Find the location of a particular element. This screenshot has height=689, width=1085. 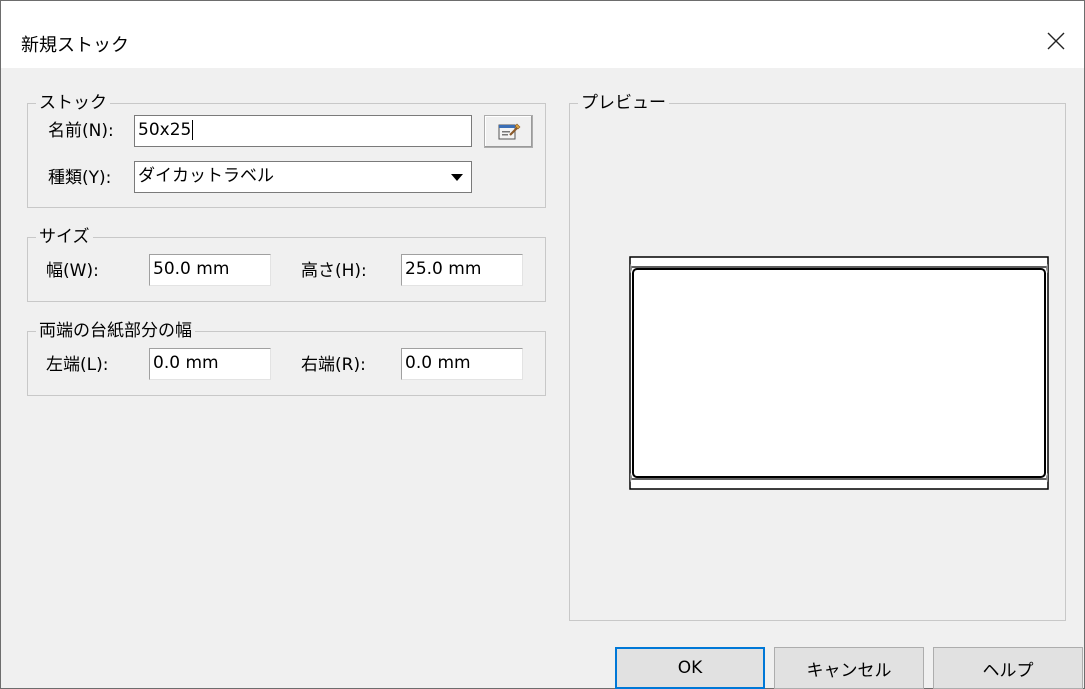

help-button: ヘルプ is located at coordinates (1008, 668).